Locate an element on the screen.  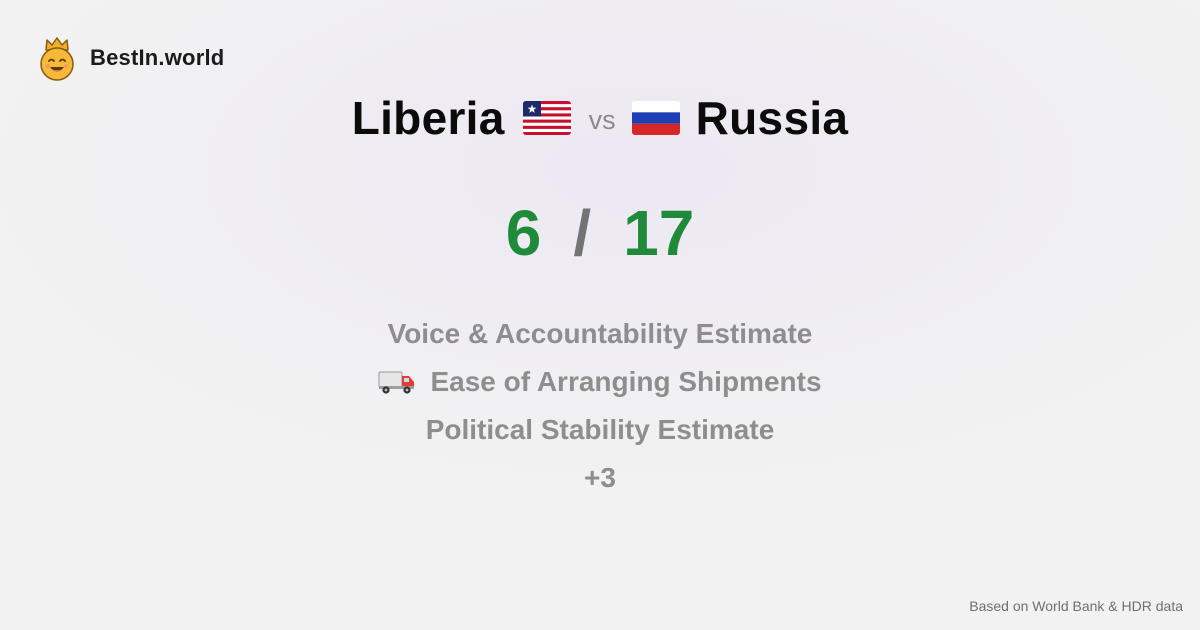
brand-name: BestIn.world is located at coordinates (157, 57).